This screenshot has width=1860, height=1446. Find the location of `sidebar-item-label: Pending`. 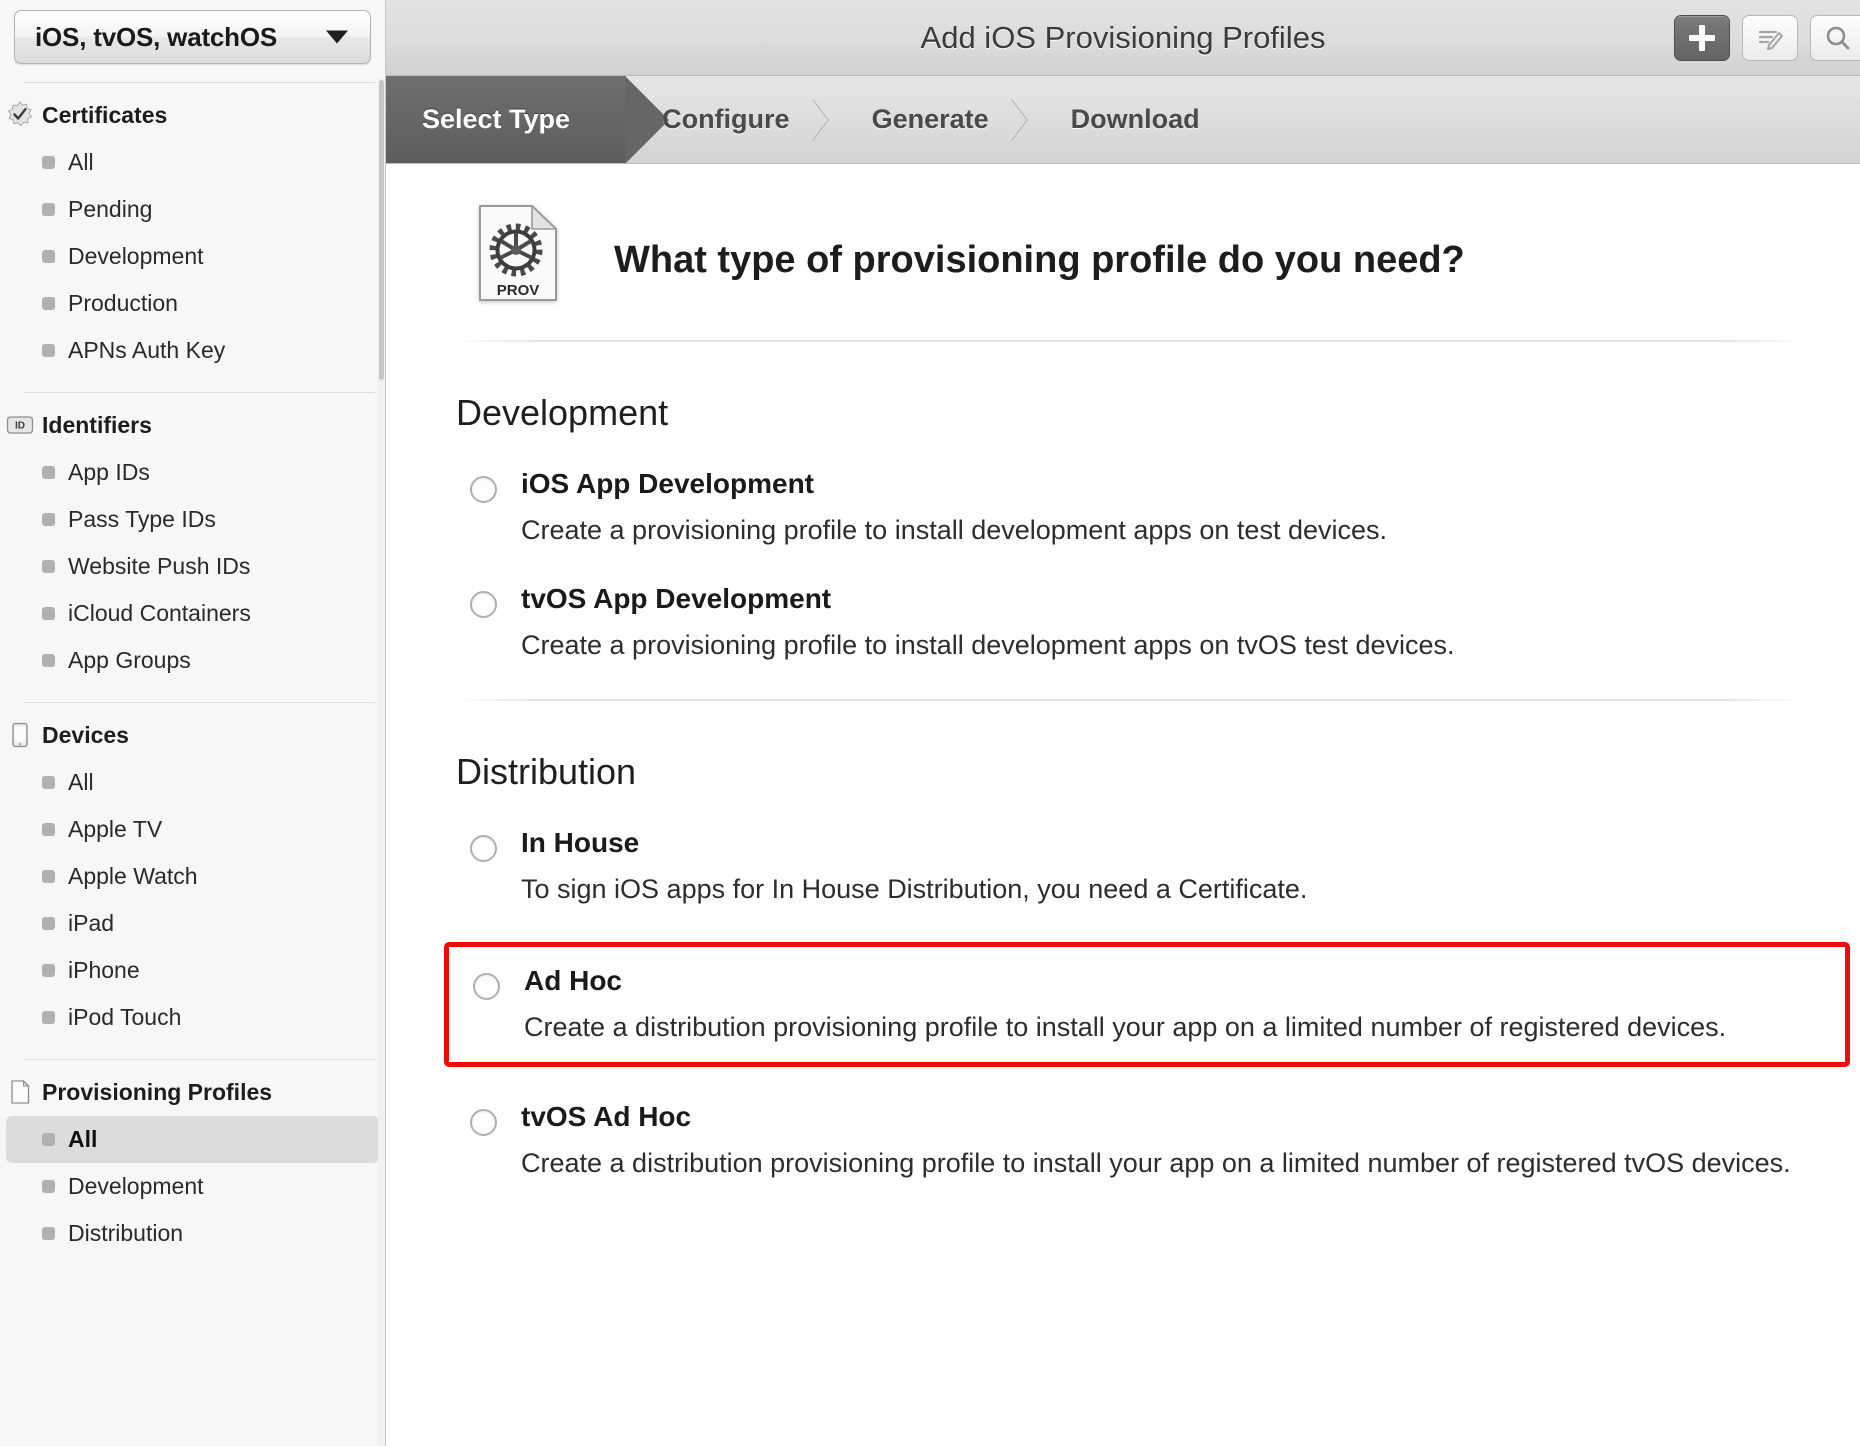

sidebar-item-label: Pending is located at coordinates (110, 209).